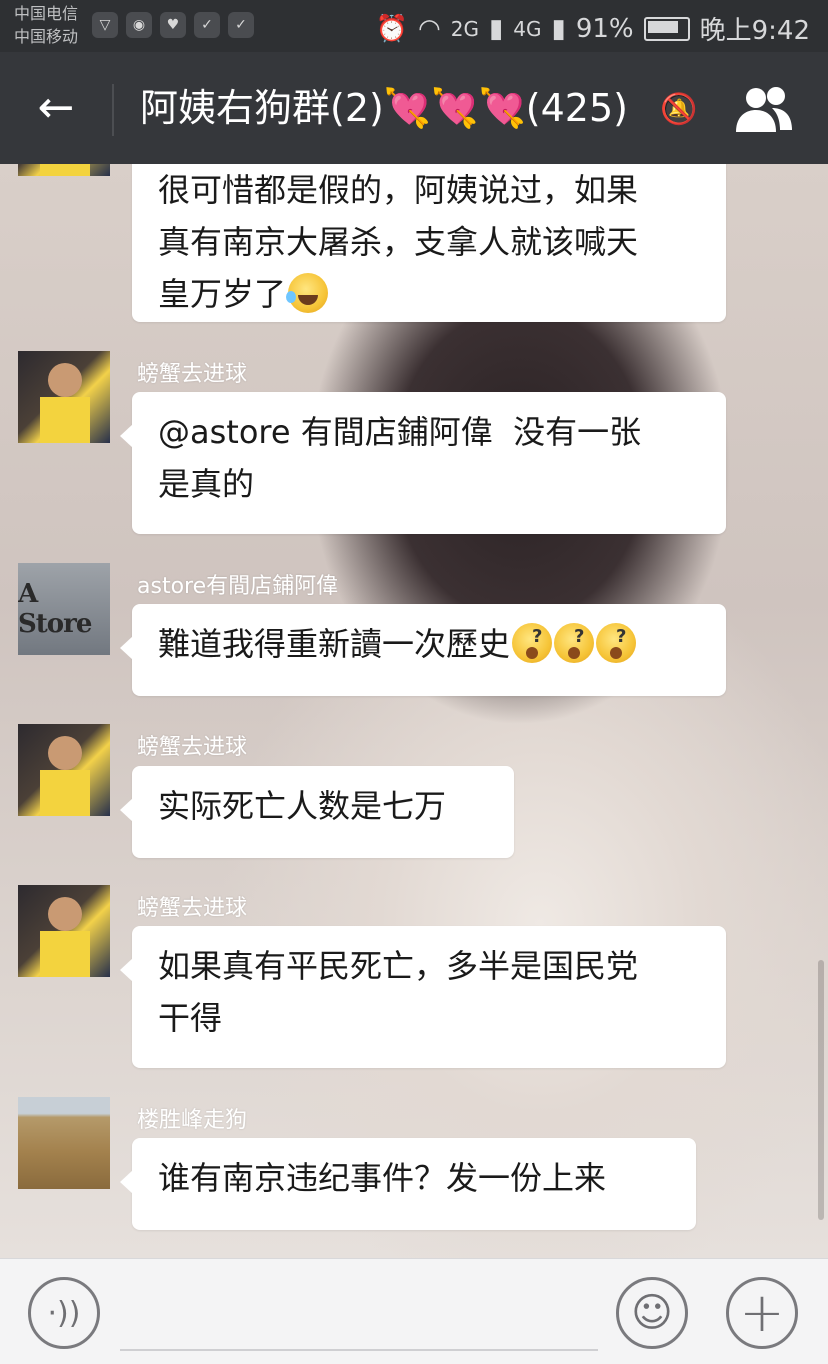 This screenshot has width=828, height=1364. Describe the element at coordinates (576, 108) in the screenshot. I see `member-count: (425)` at that location.